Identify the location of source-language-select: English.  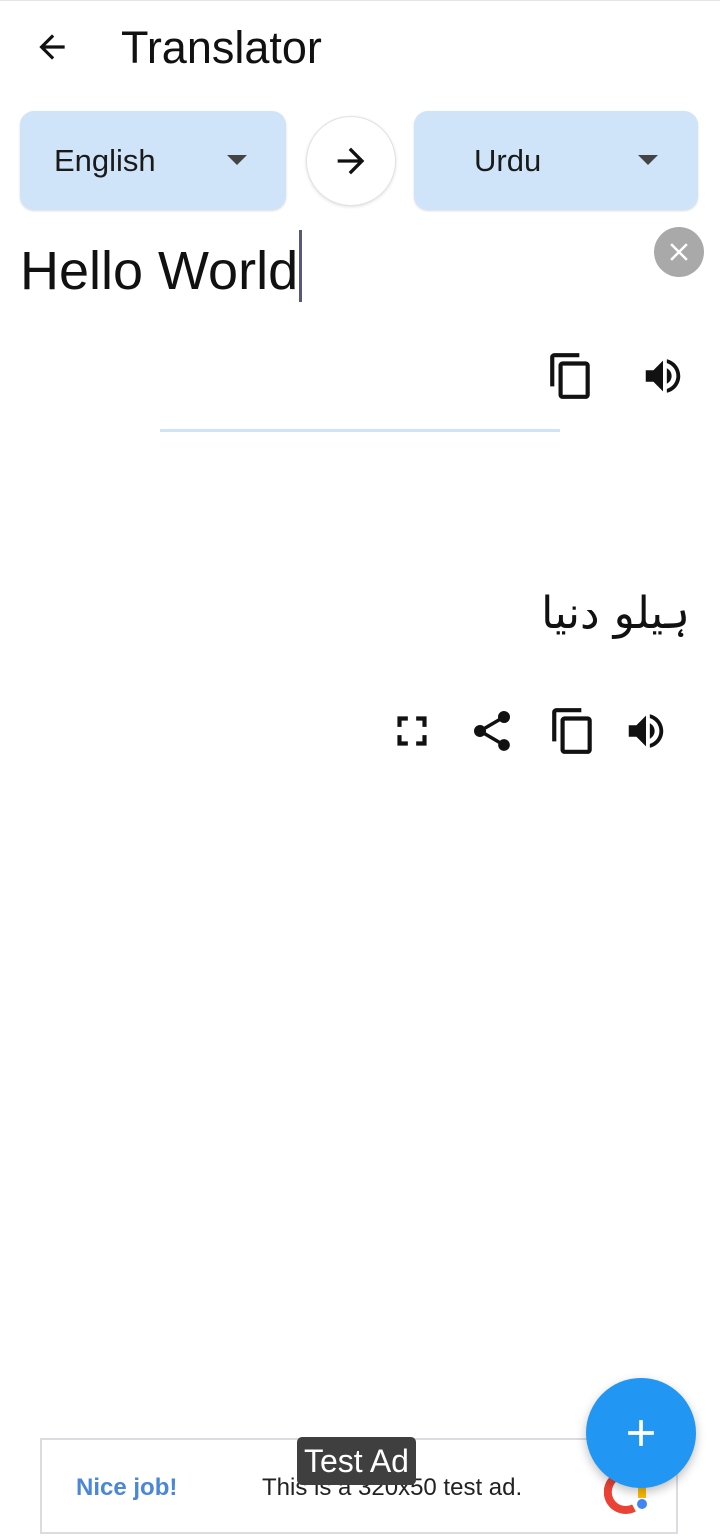
(153, 160).